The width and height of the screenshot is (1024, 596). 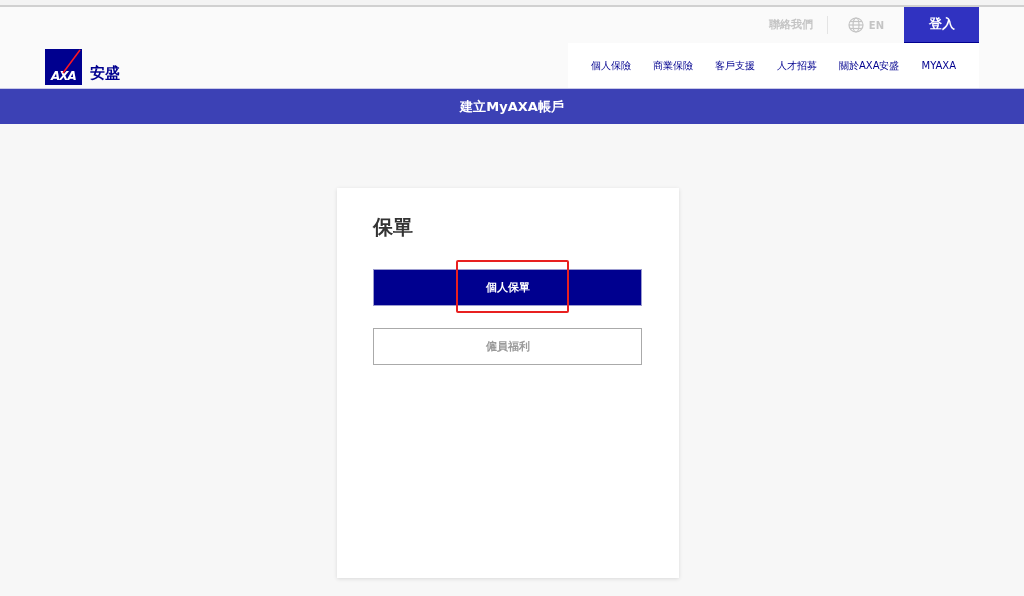 What do you see at coordinates (941, 25) in the screenshot?
I see `login-button: 登入` at bounding box center [941, 25].